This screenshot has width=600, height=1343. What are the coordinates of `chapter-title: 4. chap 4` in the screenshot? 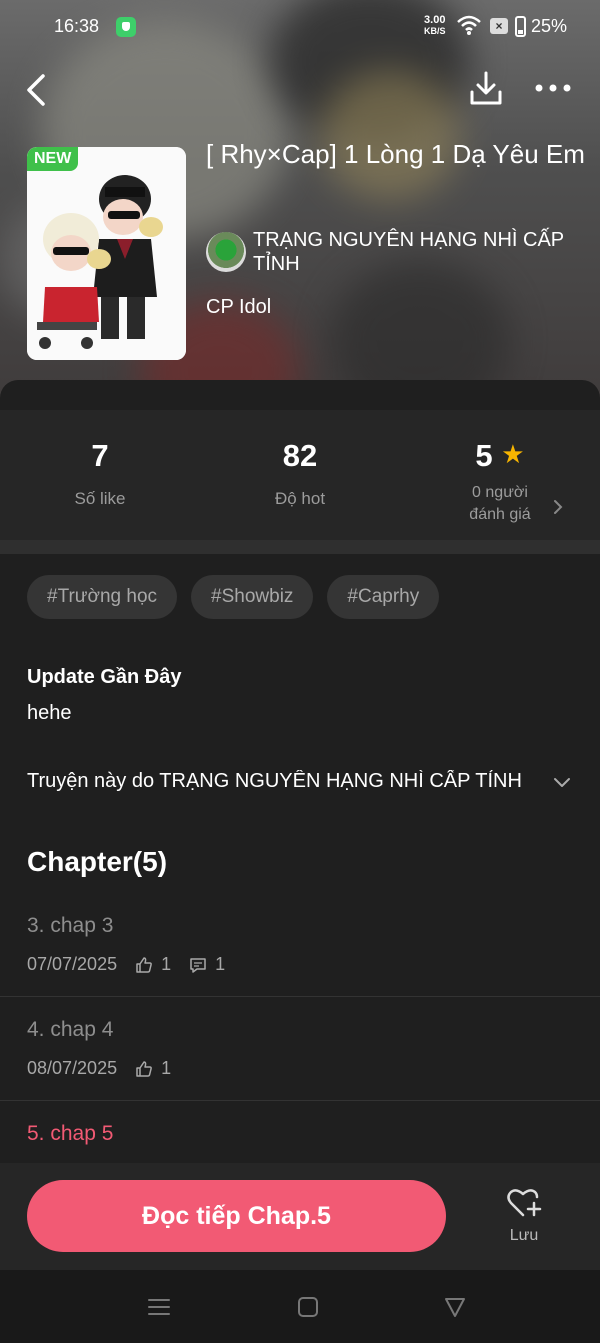 It's located at (70, 1029).